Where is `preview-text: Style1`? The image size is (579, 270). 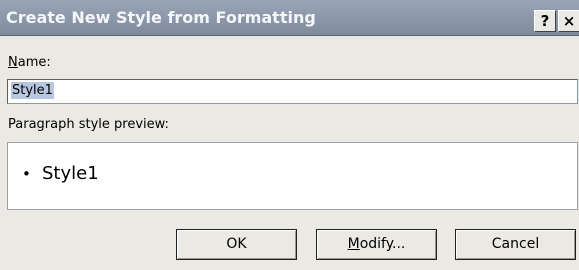
preview-text: Style1 is located at coordinates (70, 173).